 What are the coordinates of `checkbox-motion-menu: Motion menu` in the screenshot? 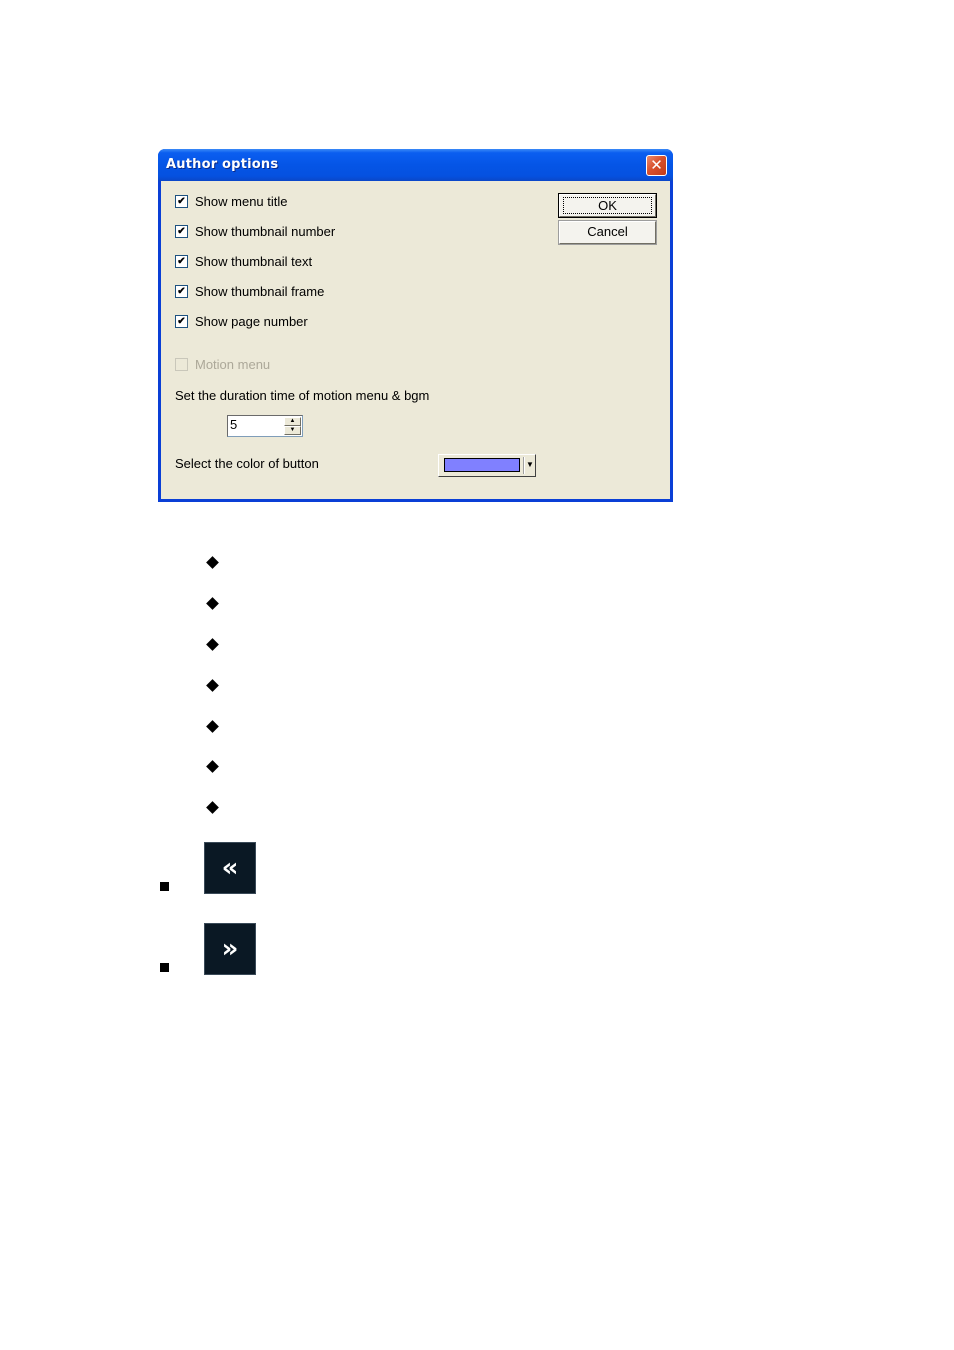 It's located at (222, 364).